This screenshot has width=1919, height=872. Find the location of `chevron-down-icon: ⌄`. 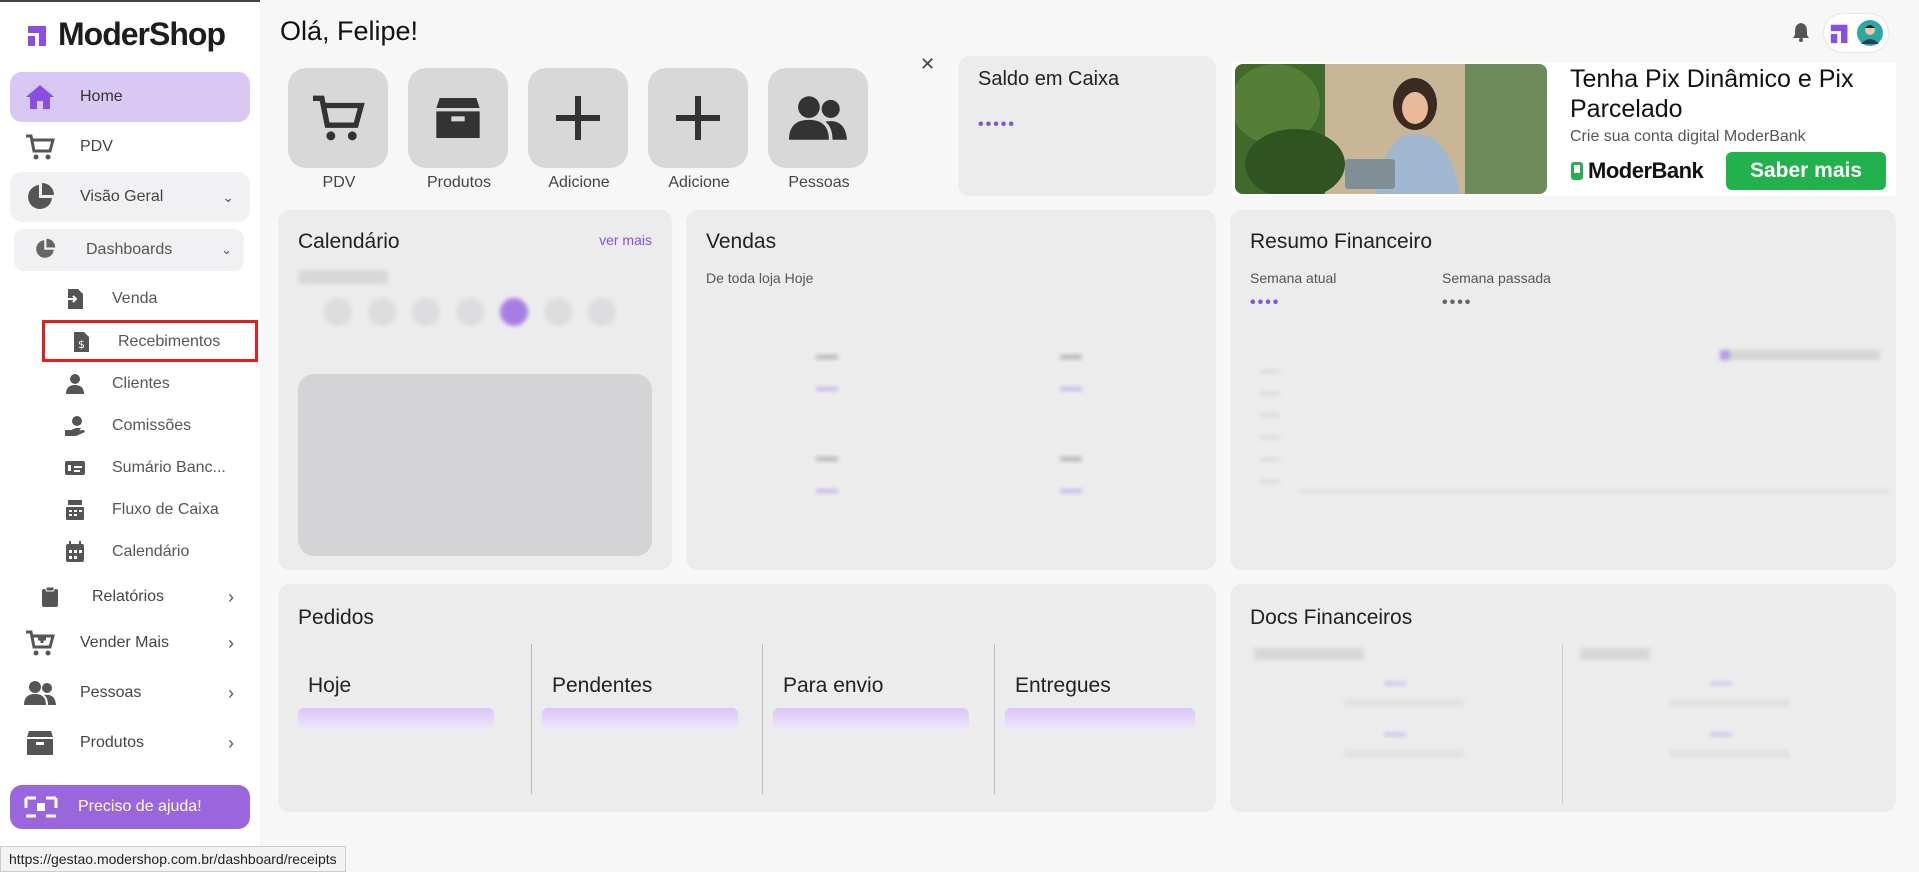

chevron-down-icon: ⌄ is located at coordinates (226, 249).